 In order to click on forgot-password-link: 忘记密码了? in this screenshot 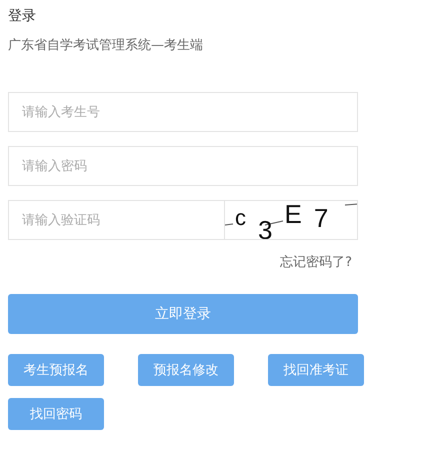, I will do `click(316, 263)`.